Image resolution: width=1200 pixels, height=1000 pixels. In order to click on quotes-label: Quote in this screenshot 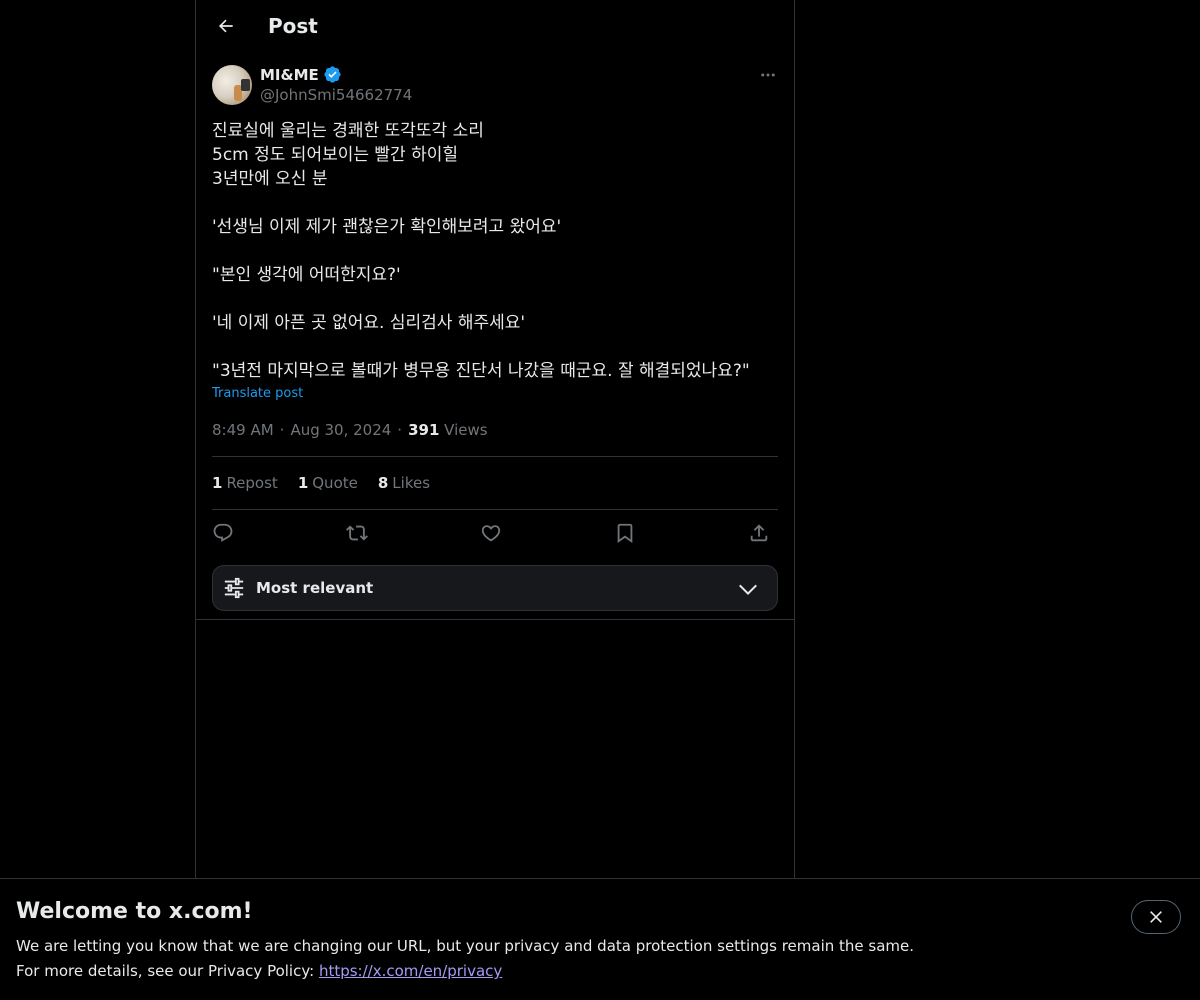, I will do `click(335, 483)`.